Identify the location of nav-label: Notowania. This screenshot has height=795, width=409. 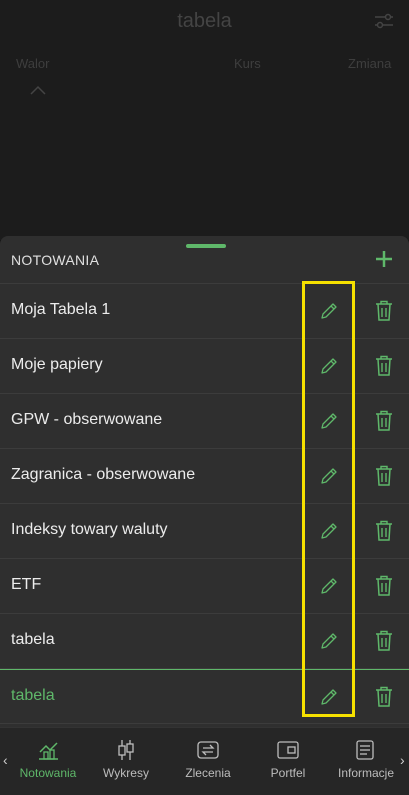
(48, 773).